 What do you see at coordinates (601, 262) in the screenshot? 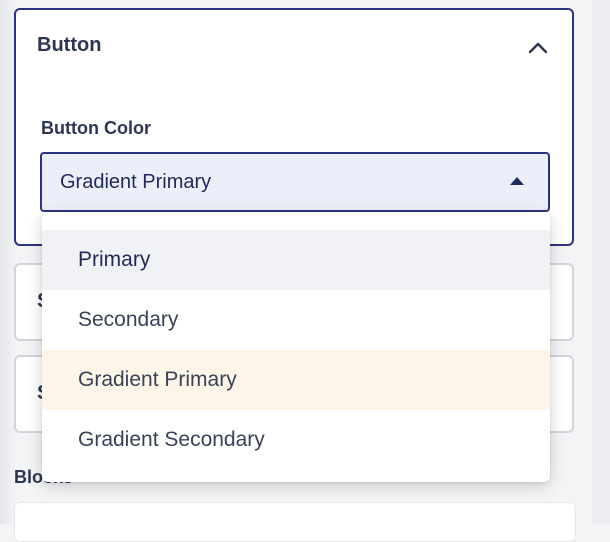
I see `scroll-gutter` at bounding box center [601, 262].